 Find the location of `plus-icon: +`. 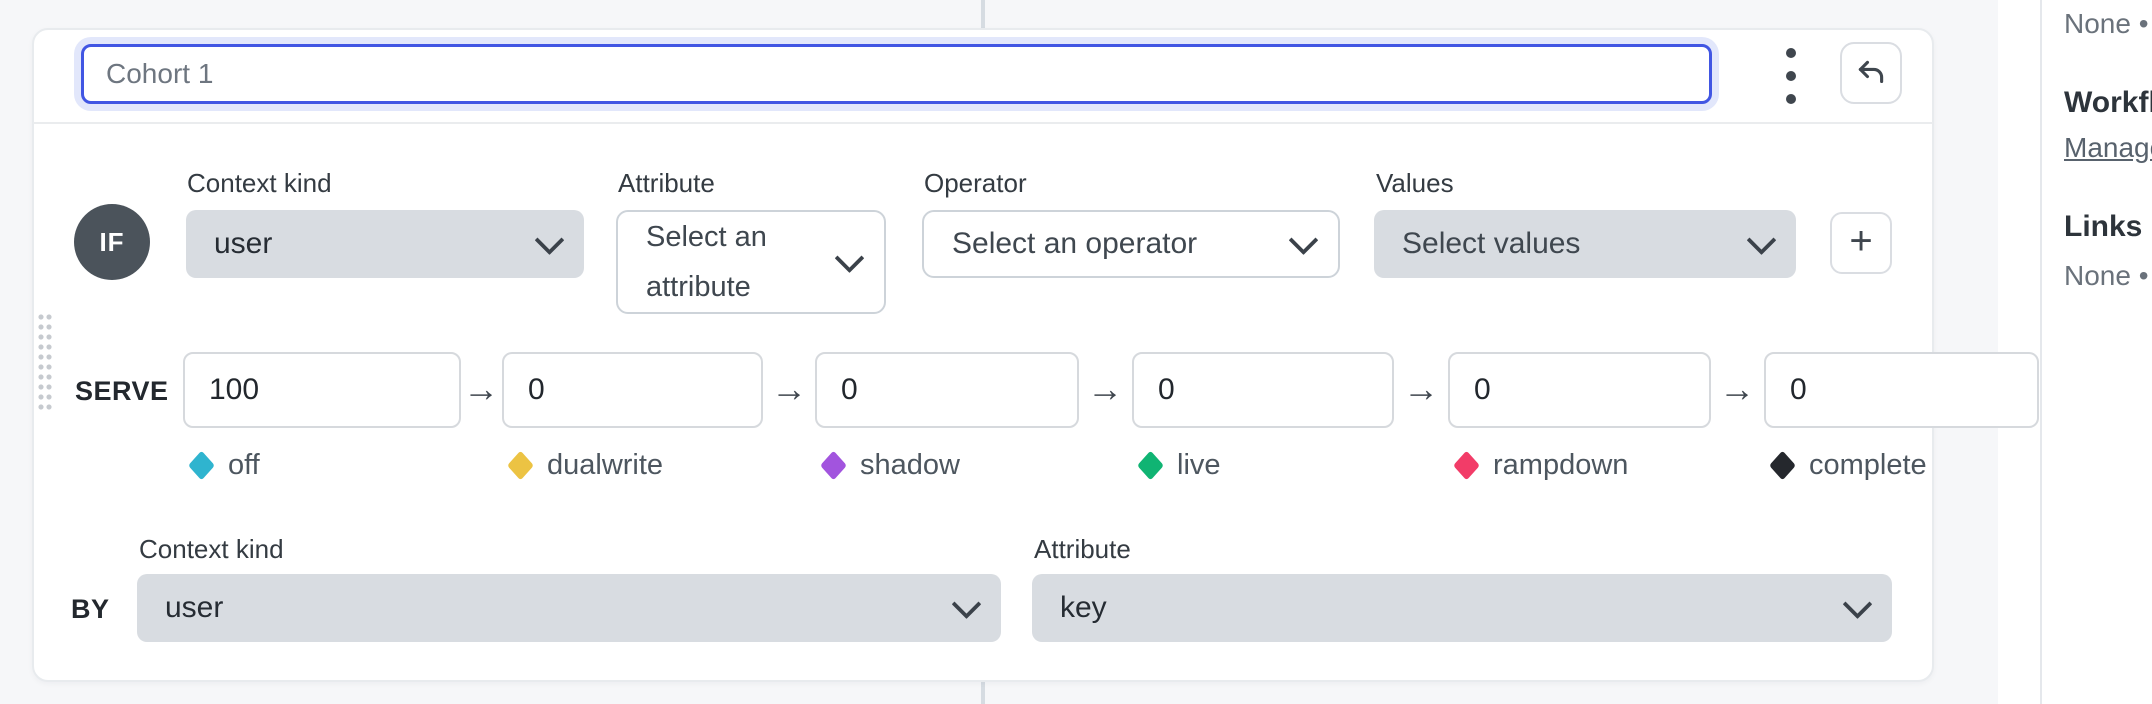

plus-icon: + is located at coordinates (1861, 241).